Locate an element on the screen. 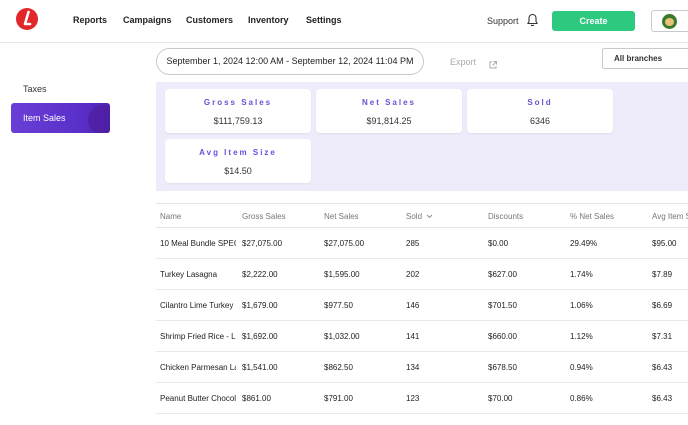 The height and width of the screenshot is (425, 688). cell-net-sales: $977.50 is located at coordinates (338, 305).